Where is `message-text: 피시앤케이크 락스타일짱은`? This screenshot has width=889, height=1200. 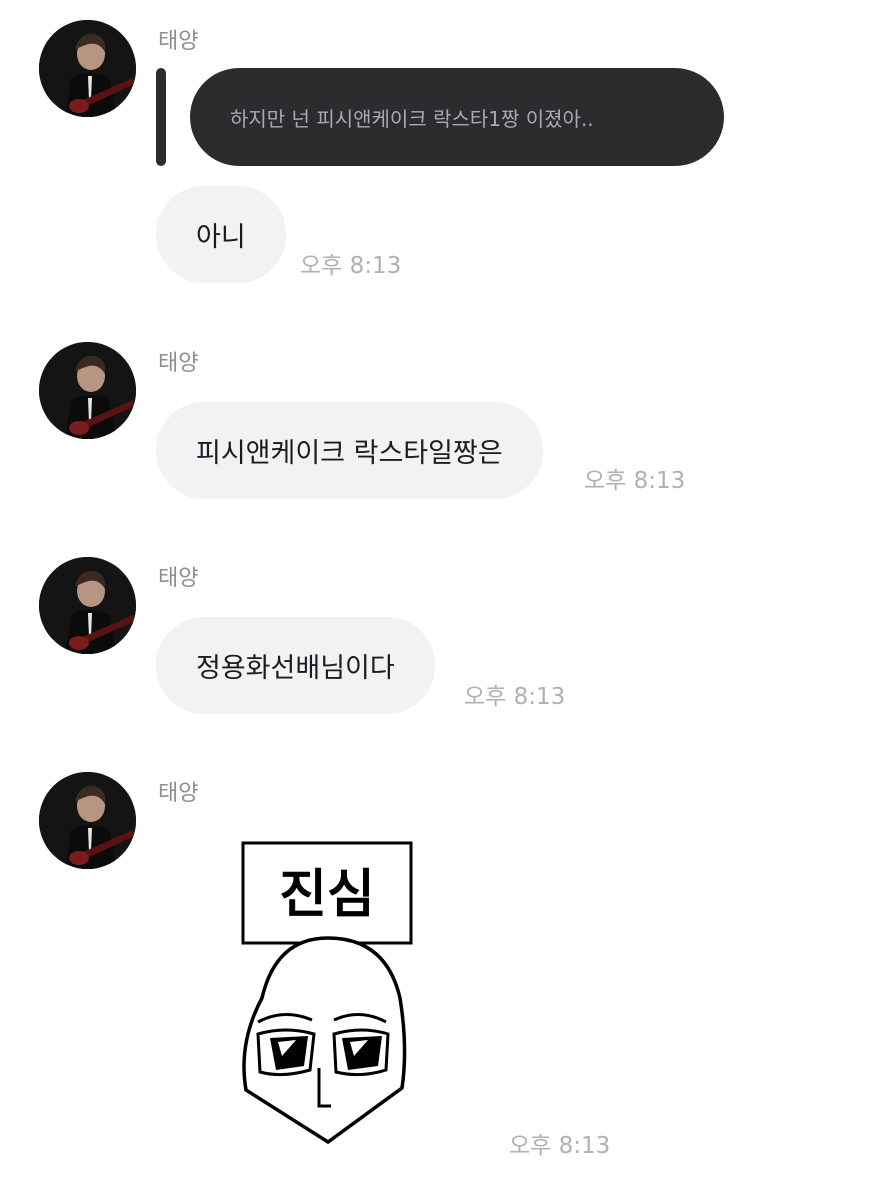 message-text: 피시앤케이크 락스타일짱은 is located at coordinates (349, 453).